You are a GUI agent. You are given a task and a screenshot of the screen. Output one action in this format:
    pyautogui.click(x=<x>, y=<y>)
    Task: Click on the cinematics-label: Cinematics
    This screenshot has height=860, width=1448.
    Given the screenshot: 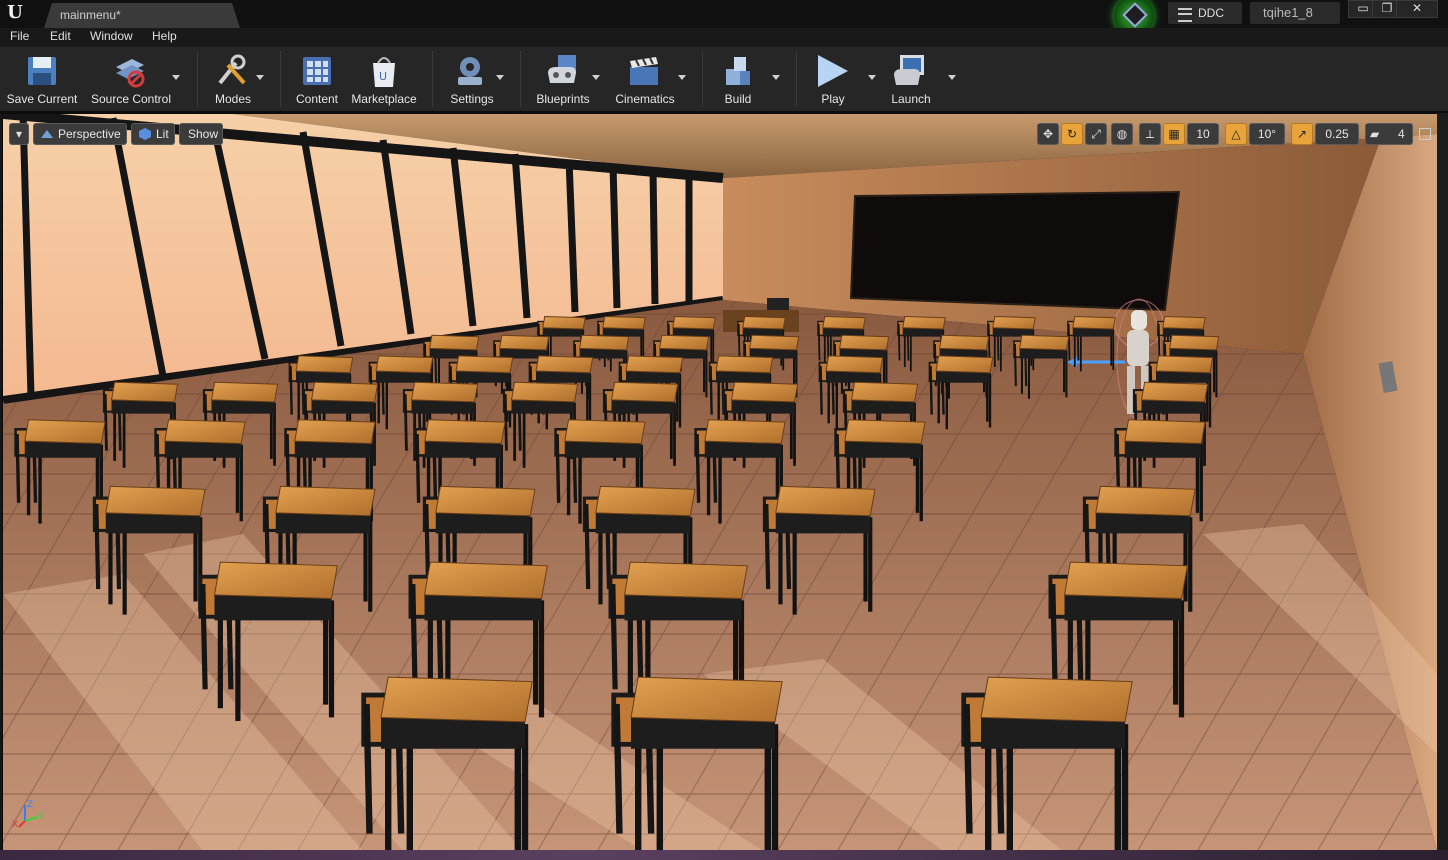 What is the action you would take?
    pyautogui.click(x=645, y=99)
    